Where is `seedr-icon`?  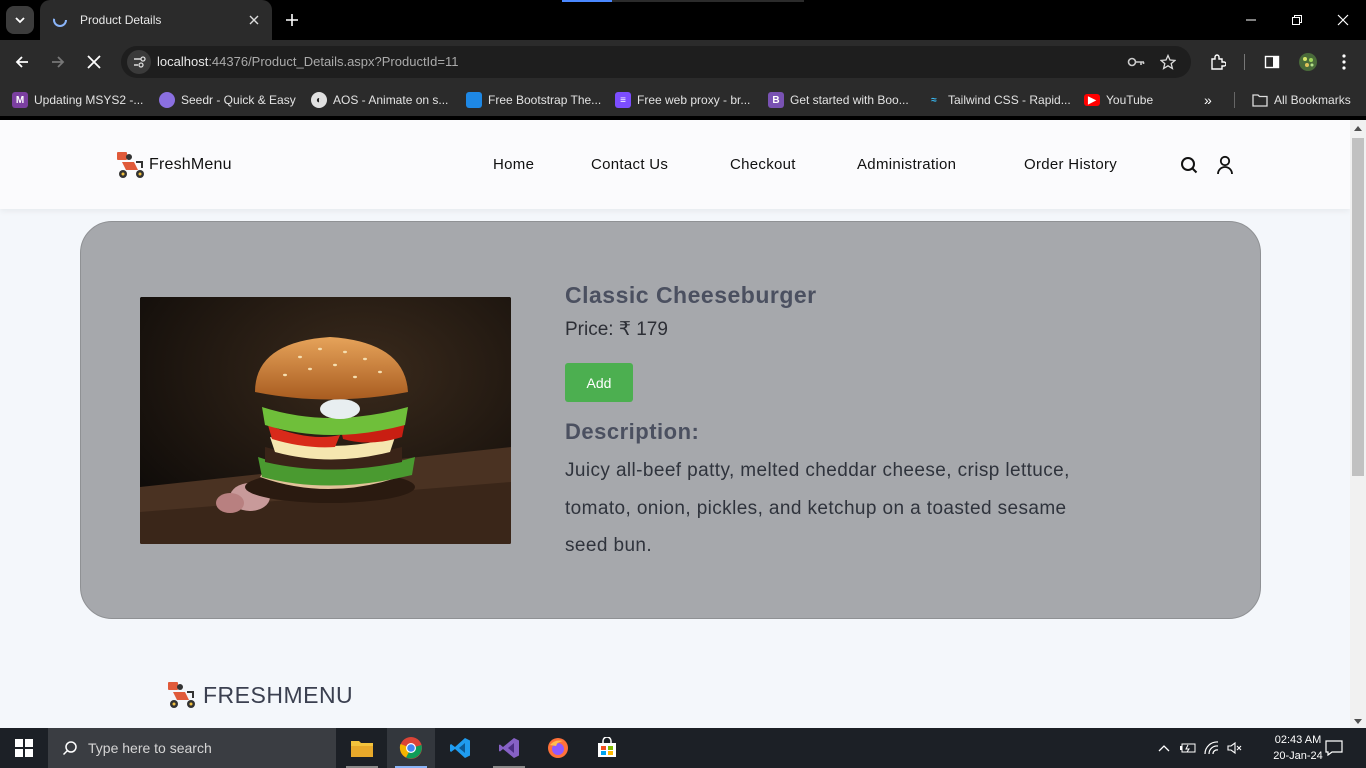
seedr-icon is located at coordinates (167, 100).